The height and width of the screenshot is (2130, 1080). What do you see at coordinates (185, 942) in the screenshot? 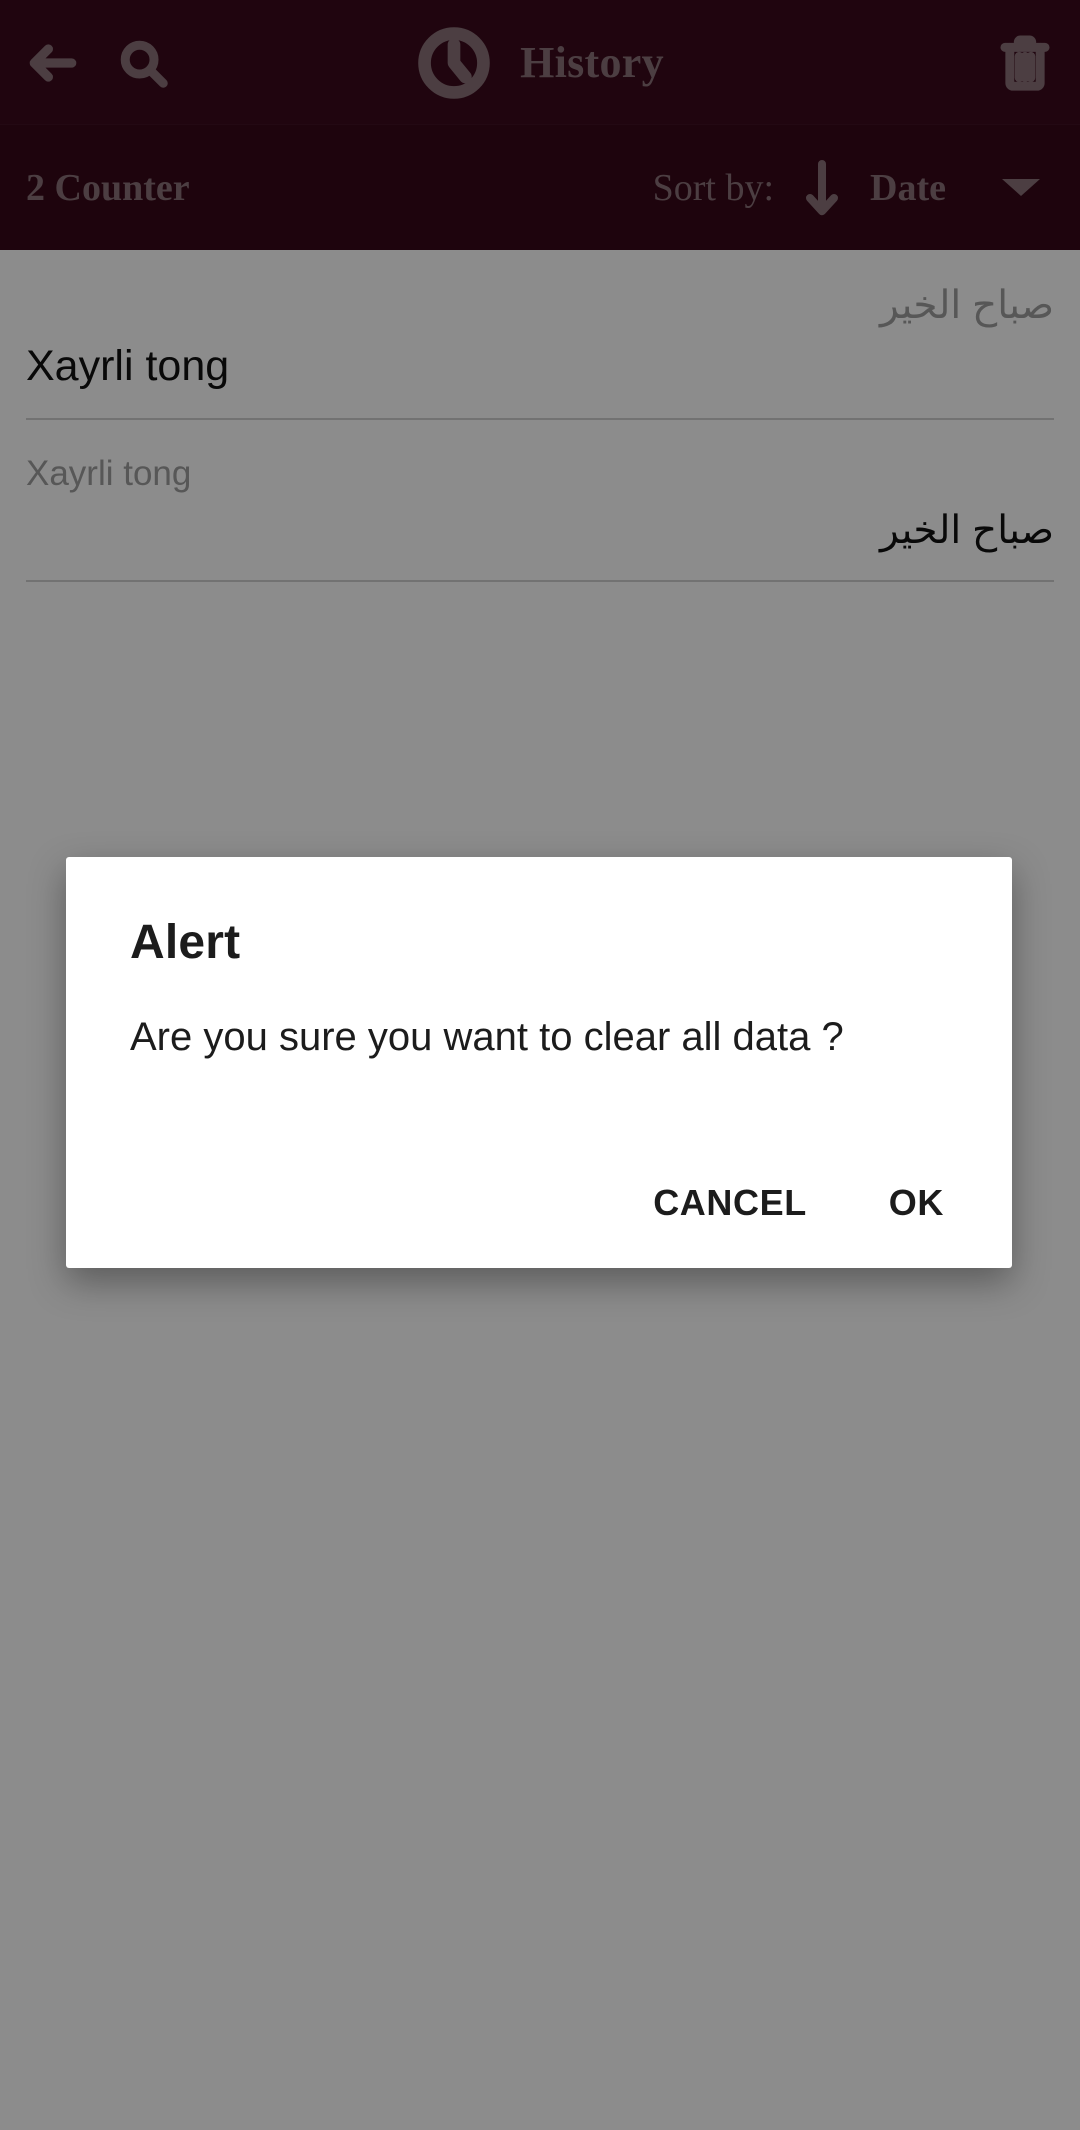
I see `dialog-title: Alert` at bounding box center [185, 942].